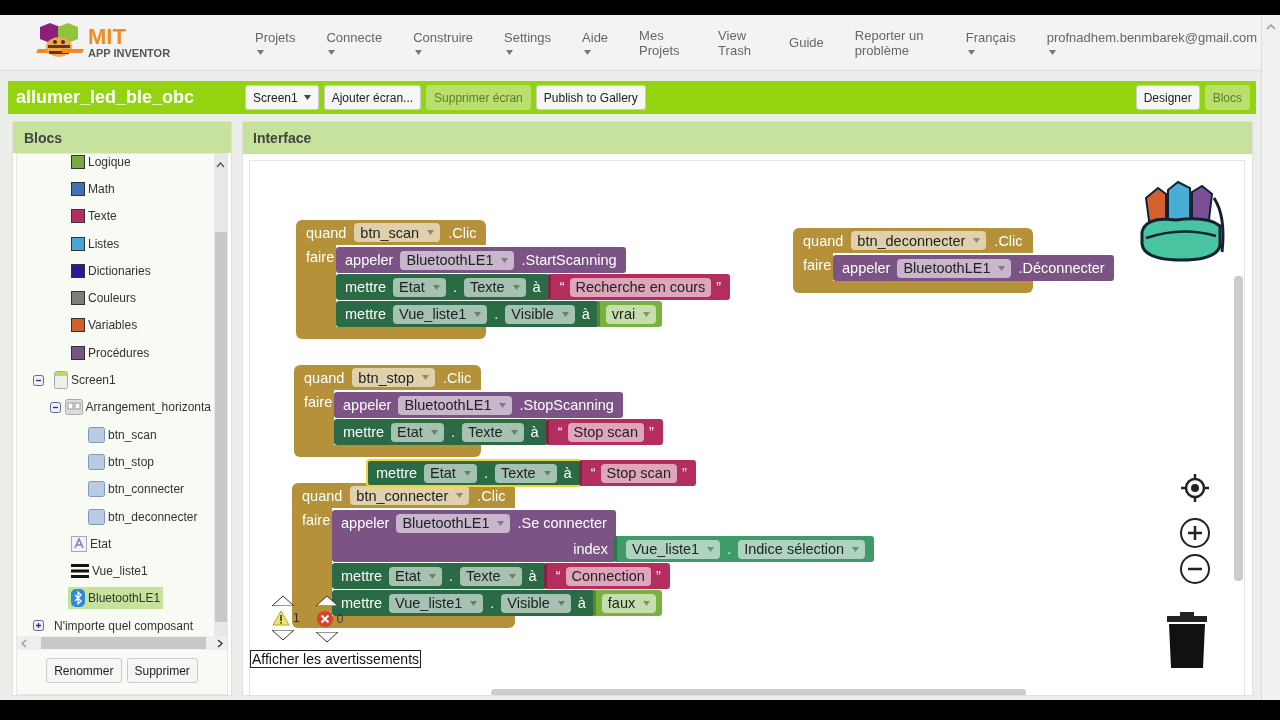 The width and height of the screenshot is (1280, 720). What do you see at coordinates (111, 270) in the screenshot?
I see `tree-item: Dictionaries` at bounding box center [111, 270].